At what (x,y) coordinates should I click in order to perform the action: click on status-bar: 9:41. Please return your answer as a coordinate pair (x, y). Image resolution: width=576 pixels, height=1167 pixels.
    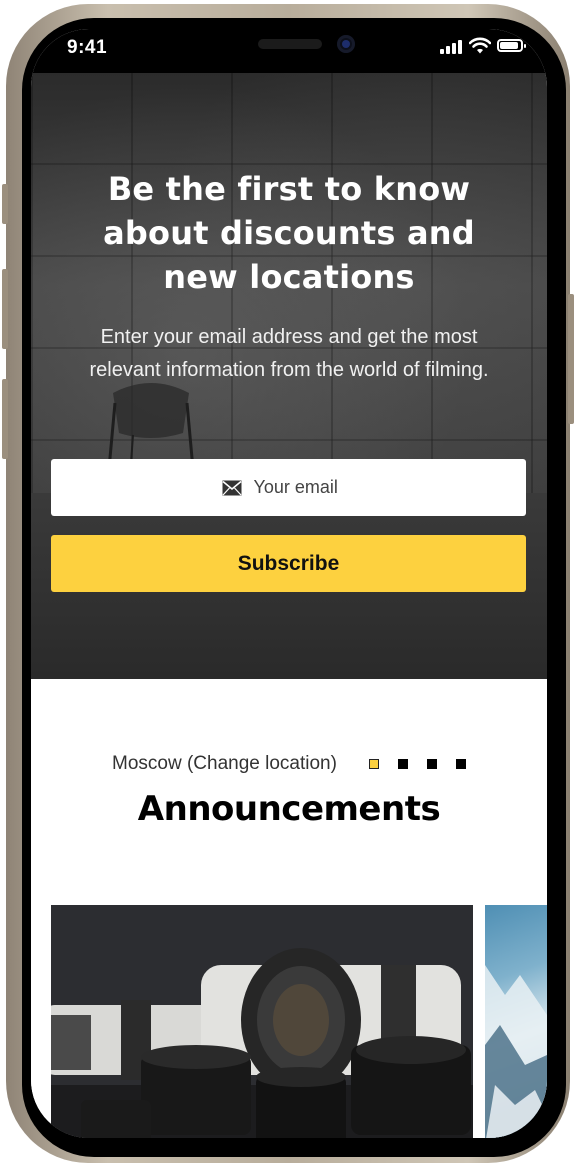
    Looking at the image, I should click on (289, 51).